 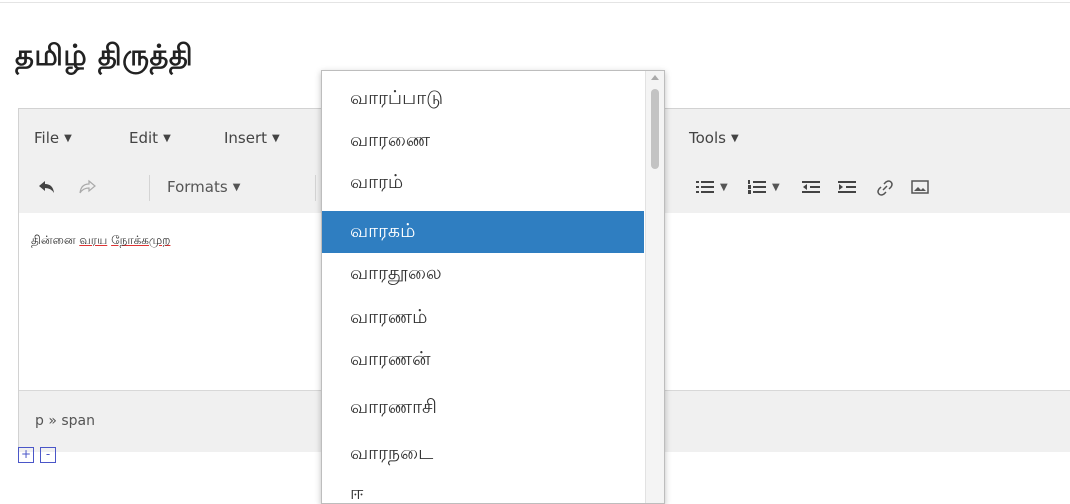 I want to click on numbered-list-button: ▼, so click(x=763, y=187).